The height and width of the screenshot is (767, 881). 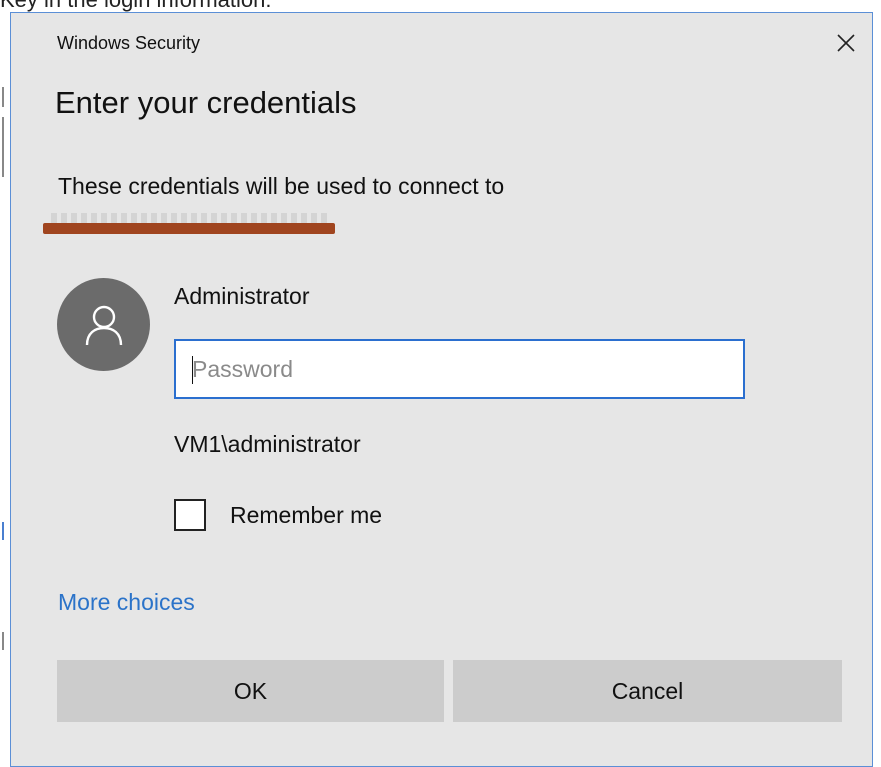 I want to click on background-window-edge-right, so click(x=877, y=389).